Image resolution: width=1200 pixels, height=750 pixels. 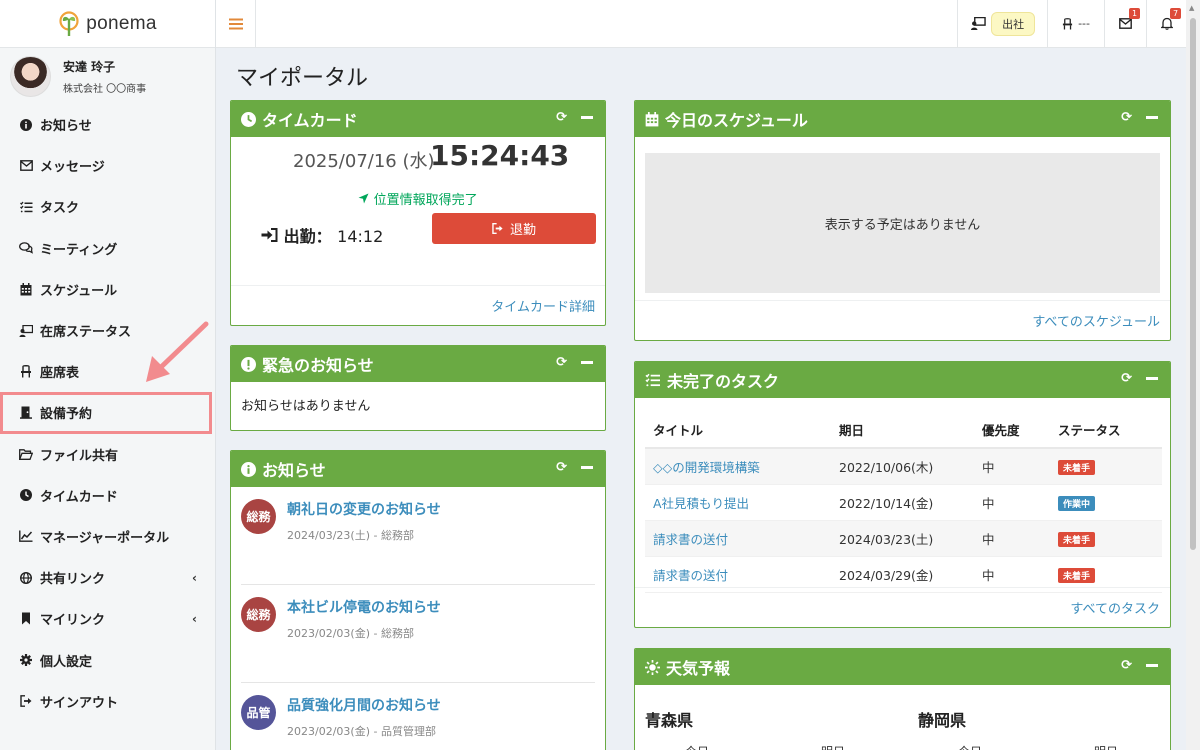 I want to click on timecard-detail-link: タイムカード詳細, so click(x=418, y=305).